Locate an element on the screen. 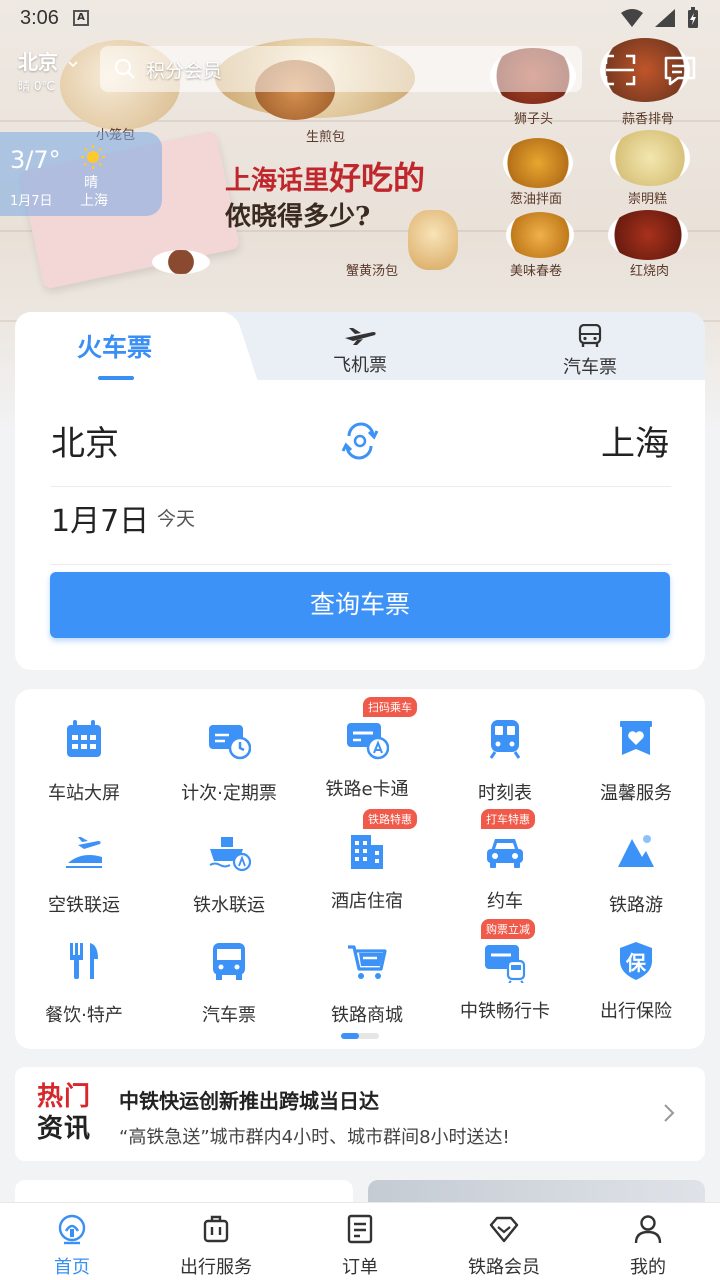 The width and height of the screenshot is (720, 1280). search-input: 积分会员 is located at coordinates (341, 69).